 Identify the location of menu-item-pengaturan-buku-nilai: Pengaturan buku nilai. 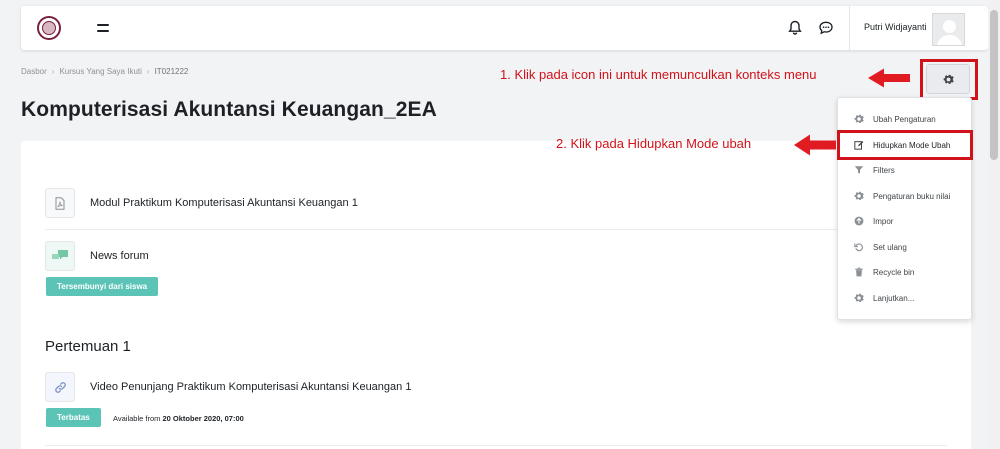
(904, 196).